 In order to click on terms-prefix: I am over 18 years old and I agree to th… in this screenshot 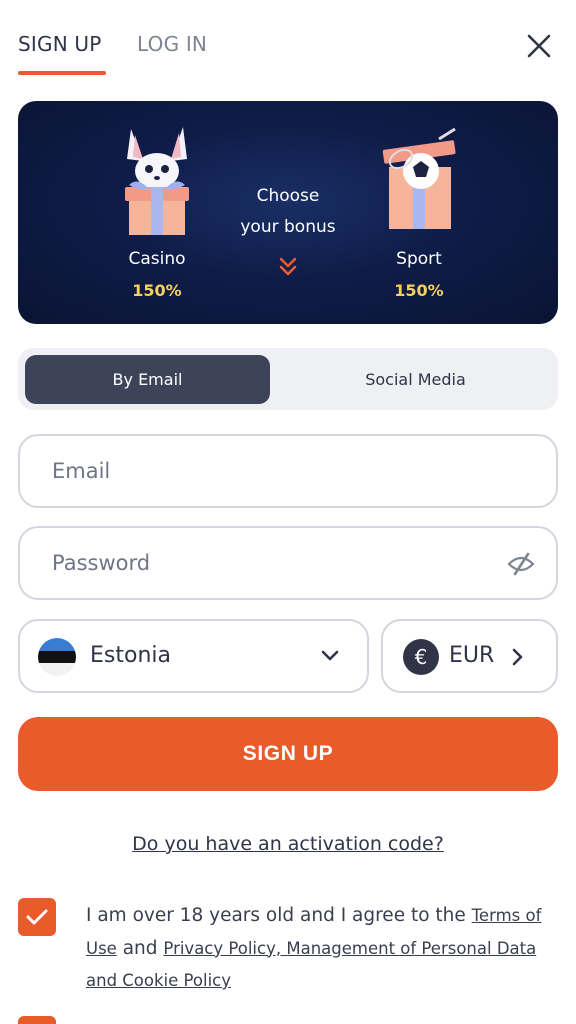, I will do `click(279, 915)`.